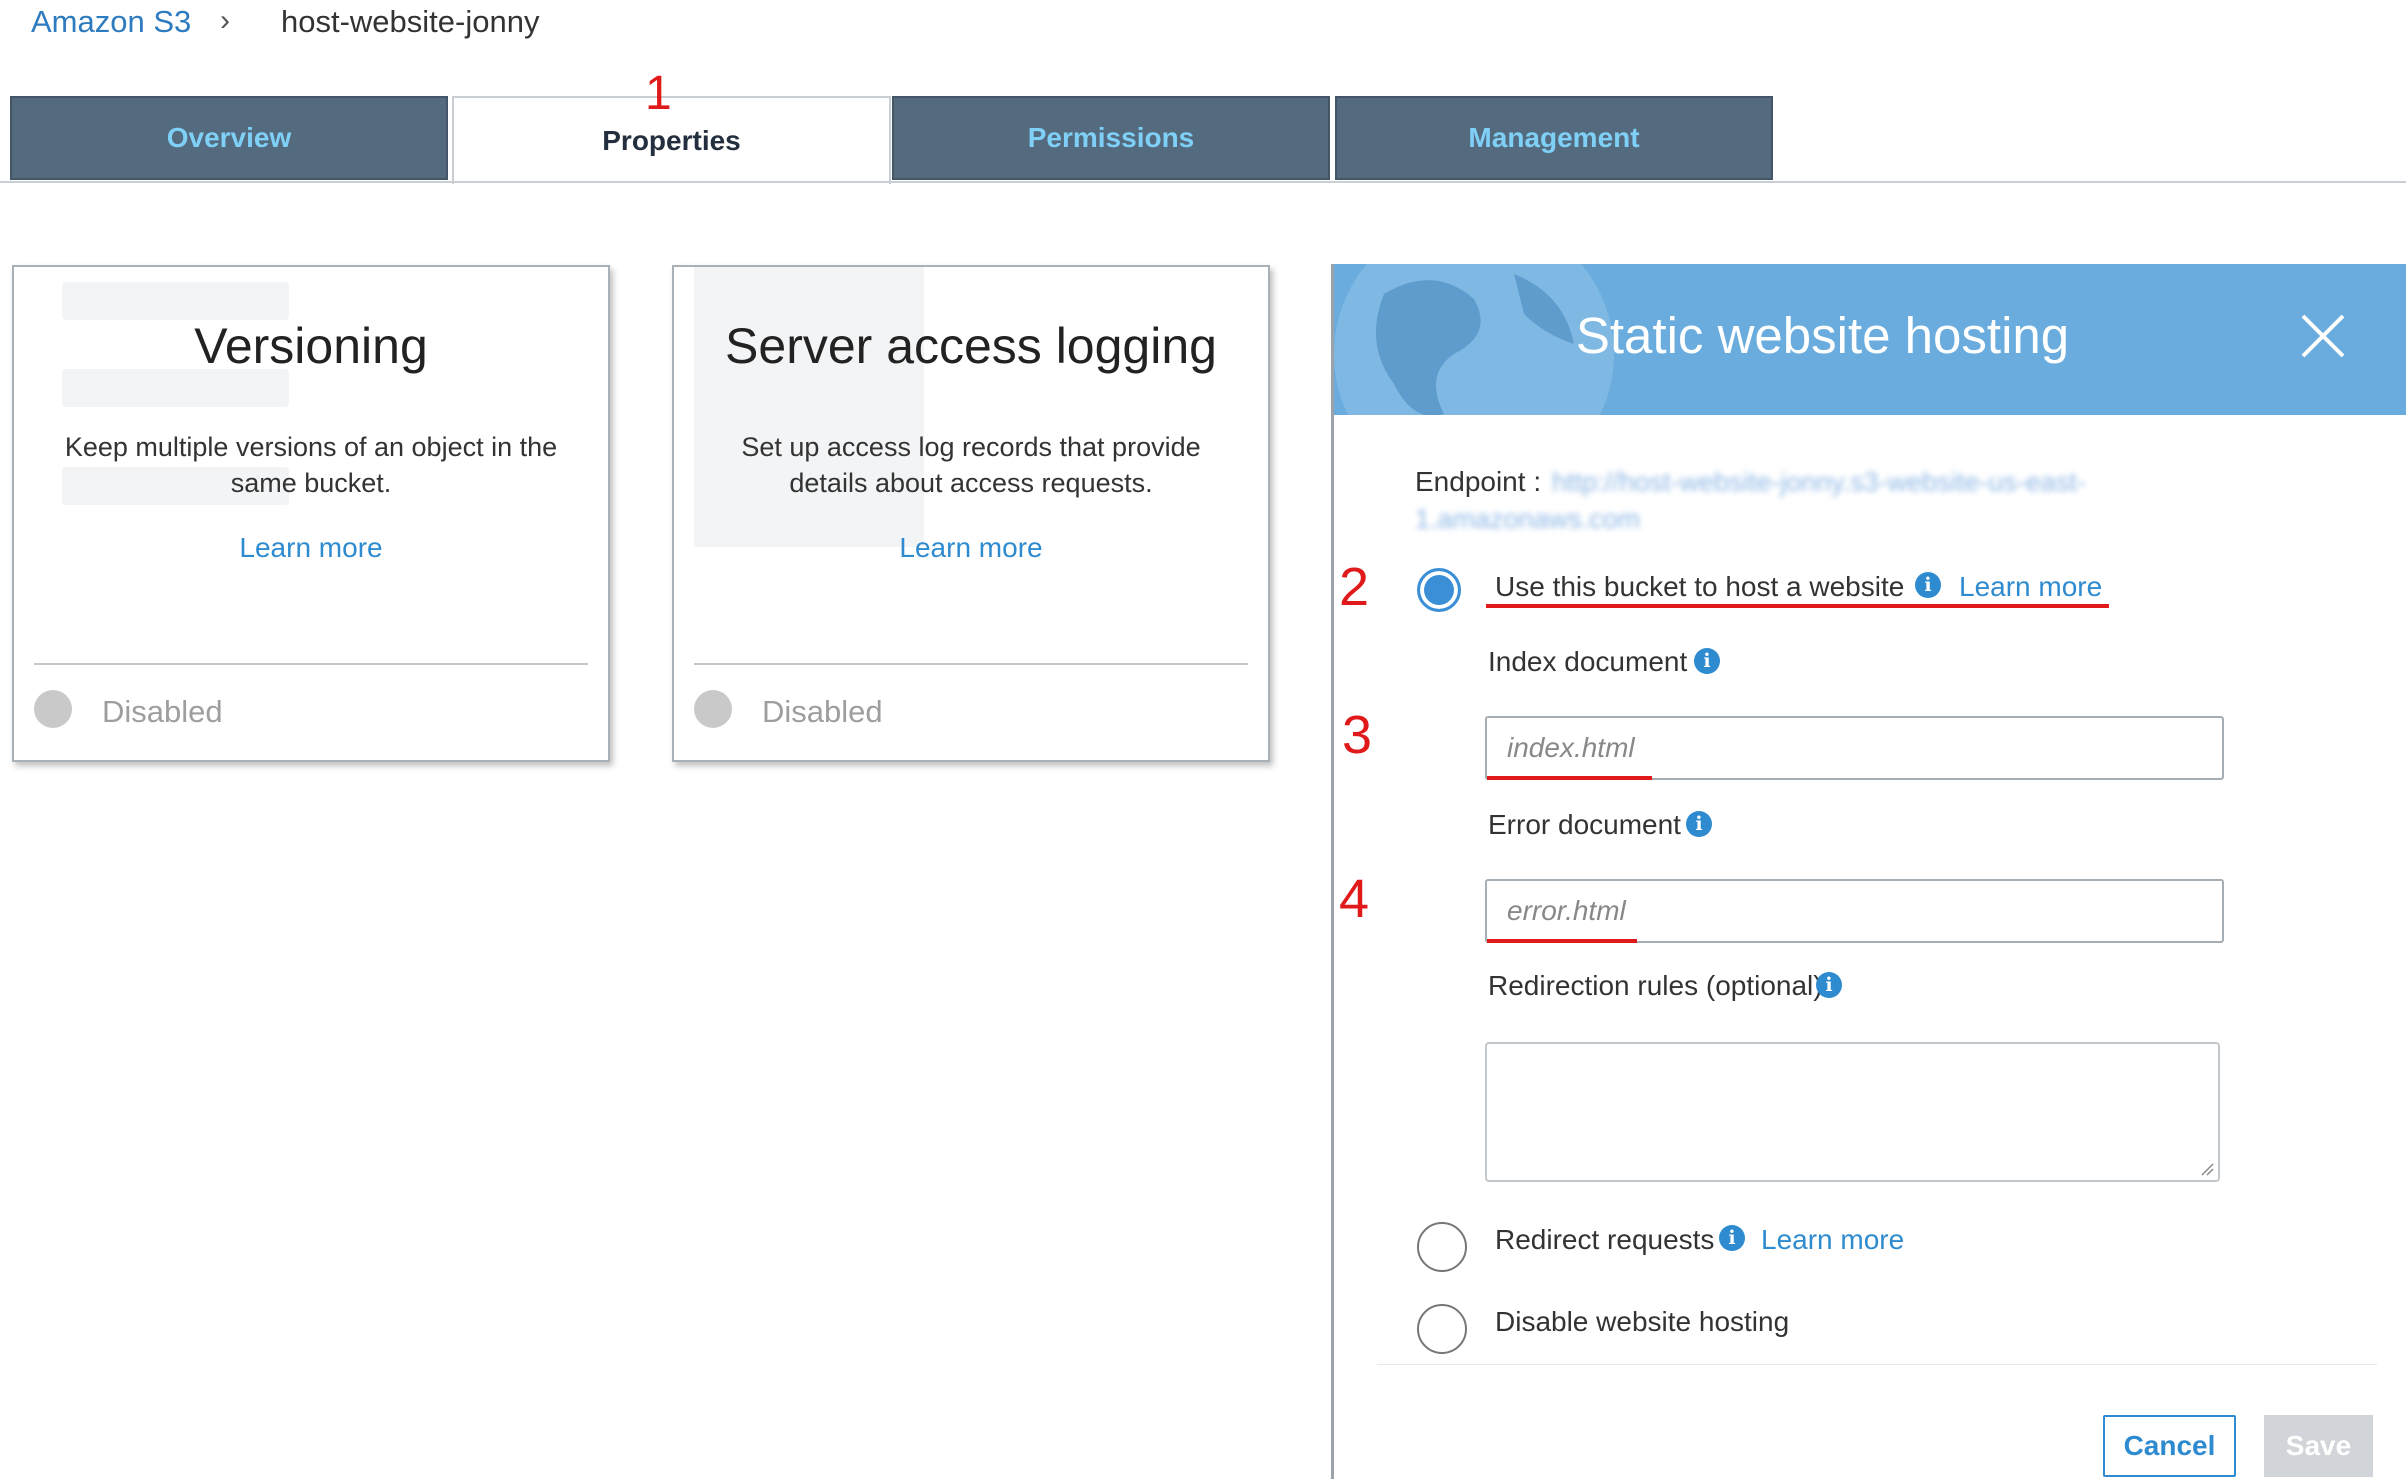 The image size is (2406, 1479). I want to click on disable-hosting-radio, so click(1442, 1329).